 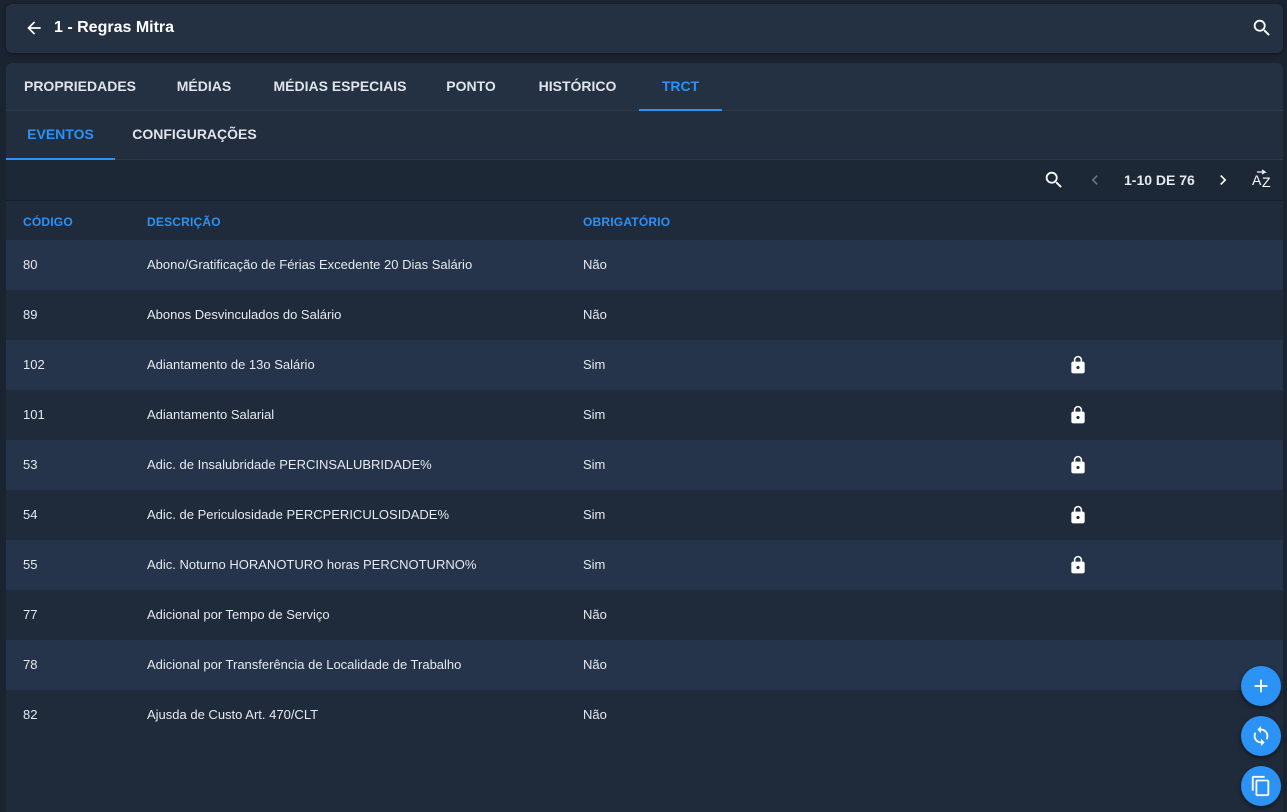 What do you see at coordinates (1159, 180) in the screenshot?
I see `pager-text: 1-10 DE 76` at bounding box center [1159, 180].